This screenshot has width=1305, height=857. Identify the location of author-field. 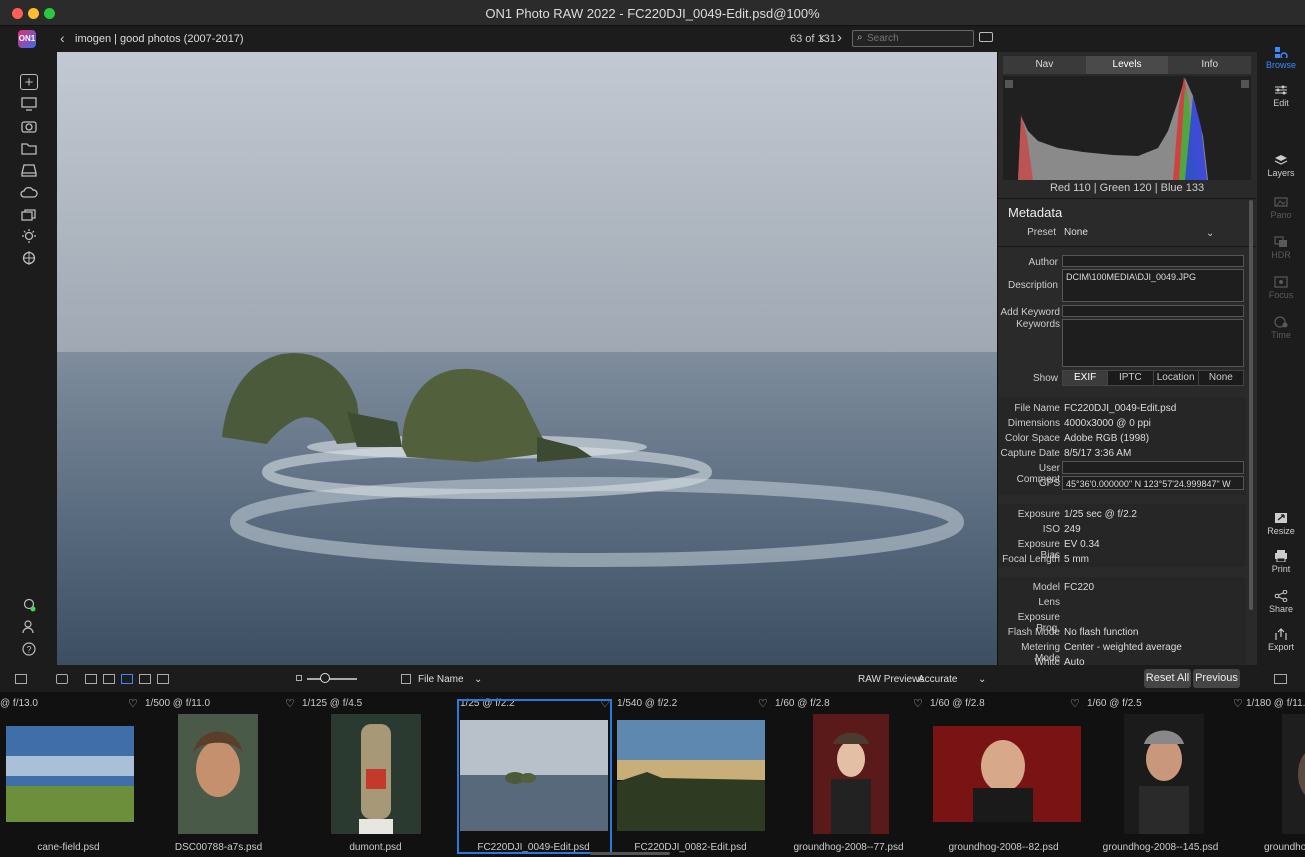
(1153, 261).